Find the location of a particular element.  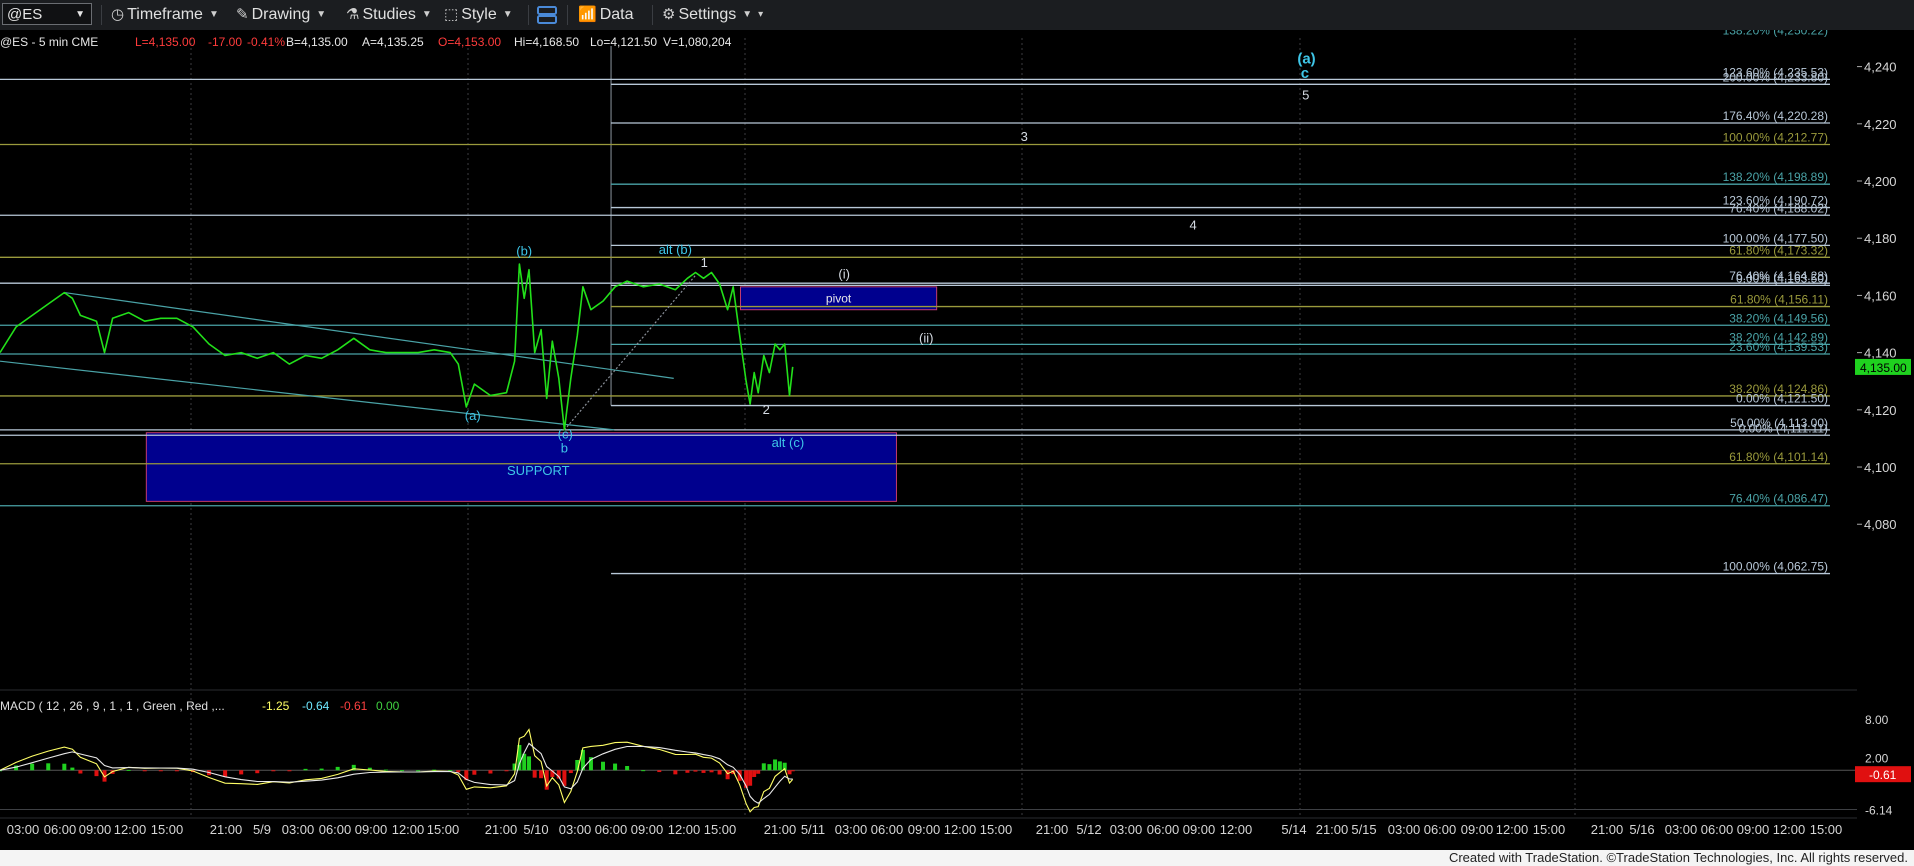

style-label: Style is located at coordinates (479, 15).